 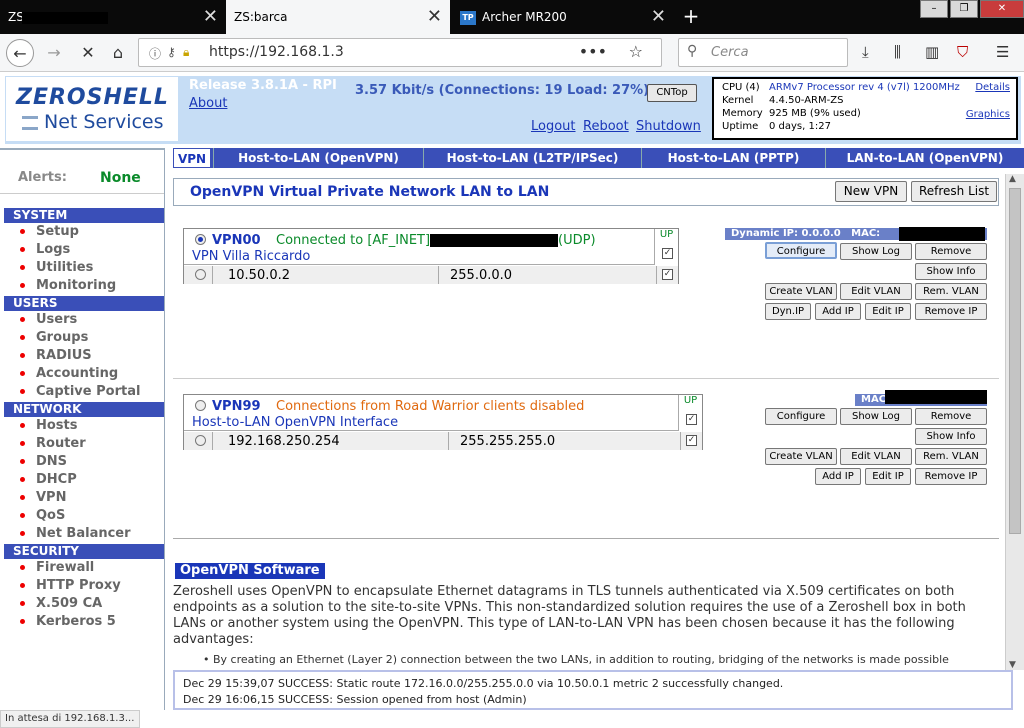 What do you see at coordinates (1002, 52) in the screenshot?
I see `menu-icon: ☰` at bounding box center [1002, 52].